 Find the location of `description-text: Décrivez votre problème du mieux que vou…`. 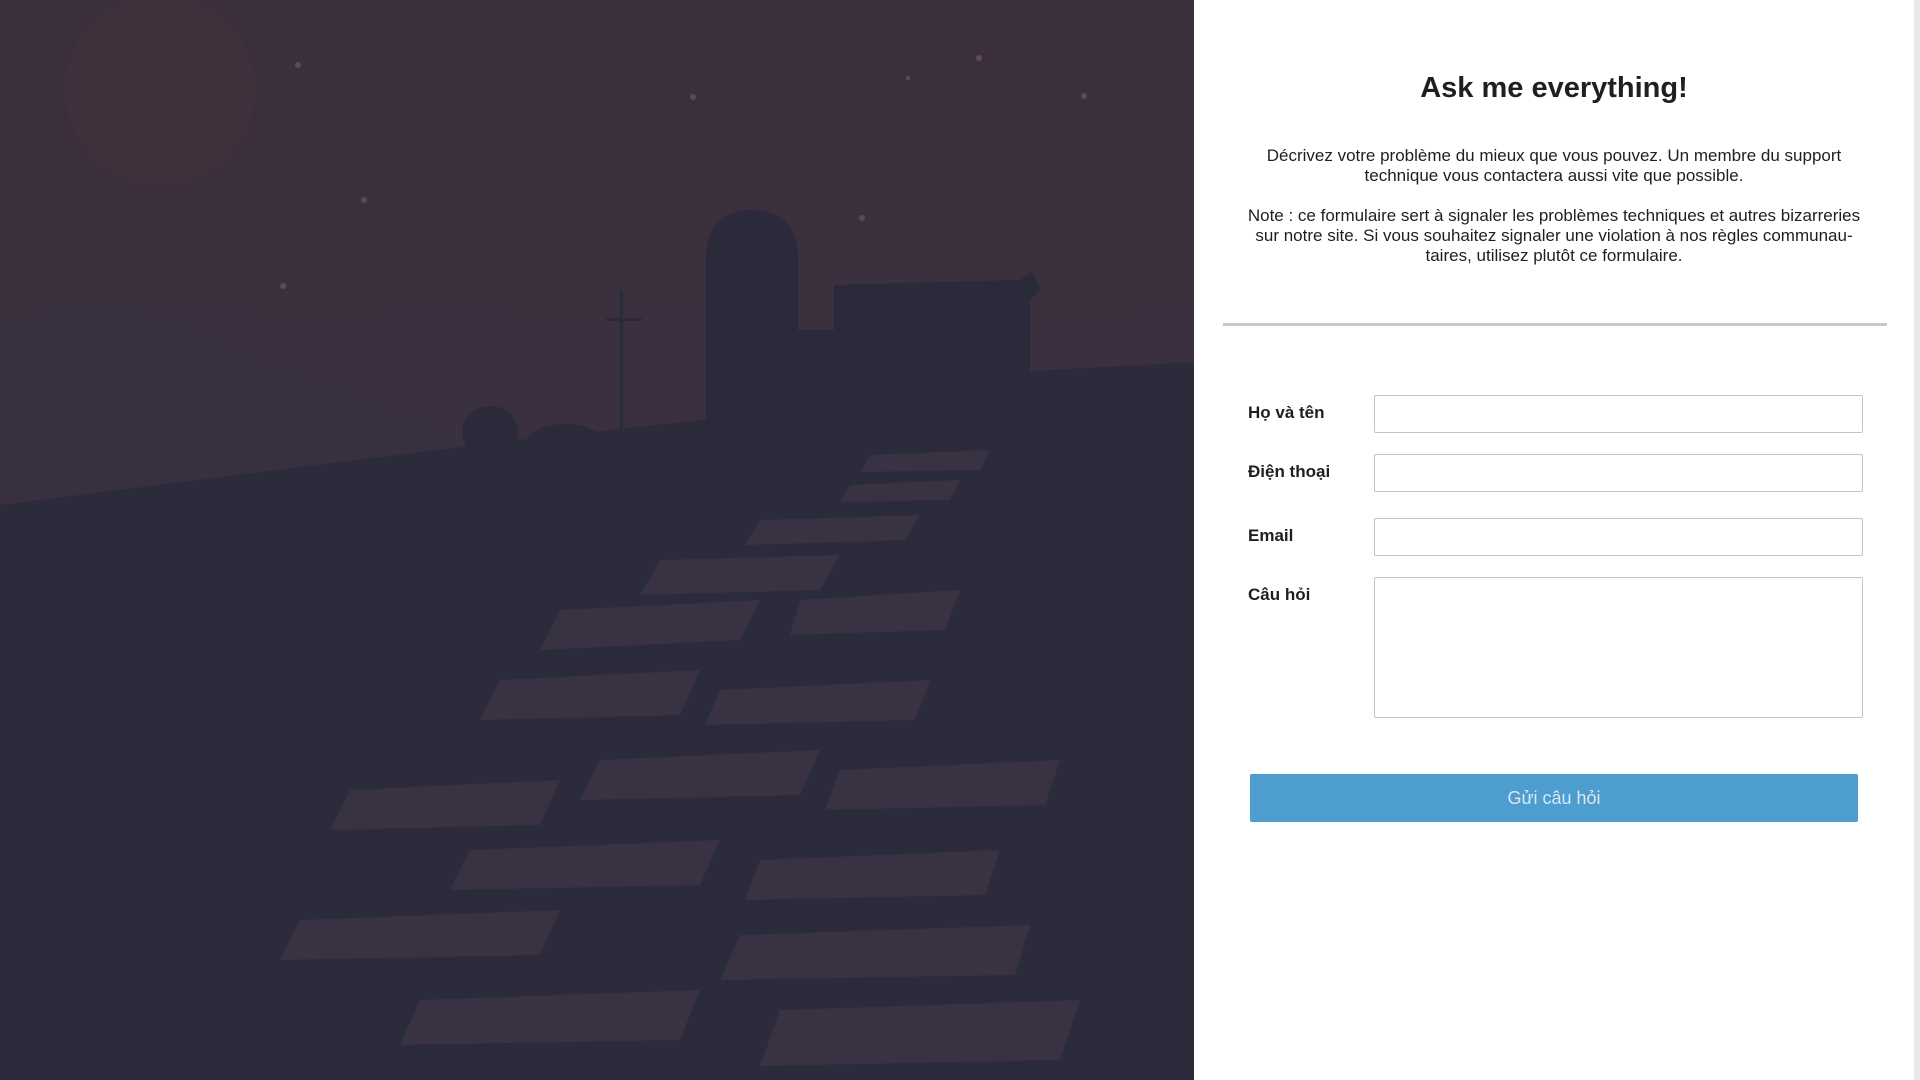

description-text: Décrivez votre problème du mieux que vou… is located at coordinates (1554, 165).